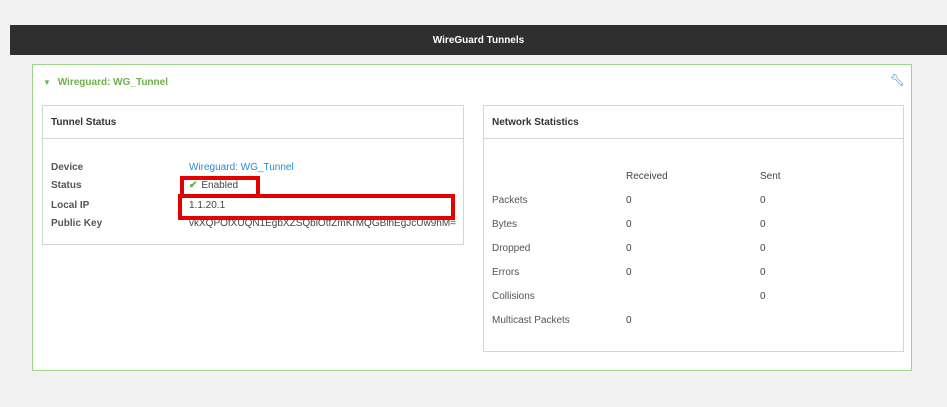  What do you see at coordinates (506, 272) in the screenshot?
I see `stat-label: Errors` at bounding box center [506, 272].